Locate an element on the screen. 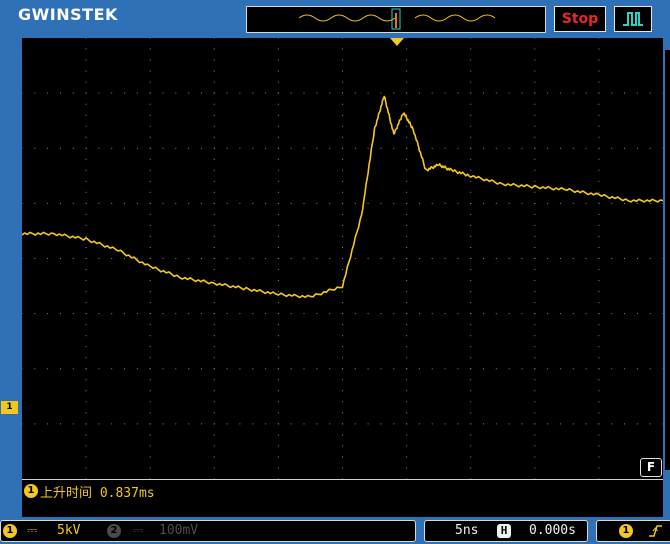 The image size is (670, 544). trigger-type-indicator is located at coordinates (633, 19).